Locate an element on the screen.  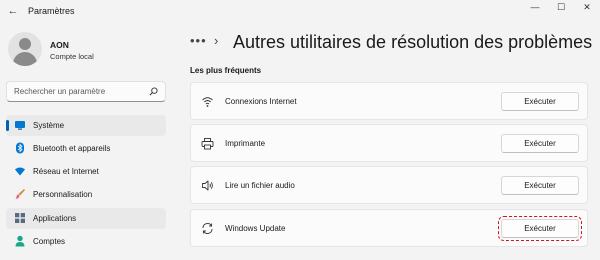
sidebar-item-reseau: Réseau et Internet is located at coordinates (86, 171).